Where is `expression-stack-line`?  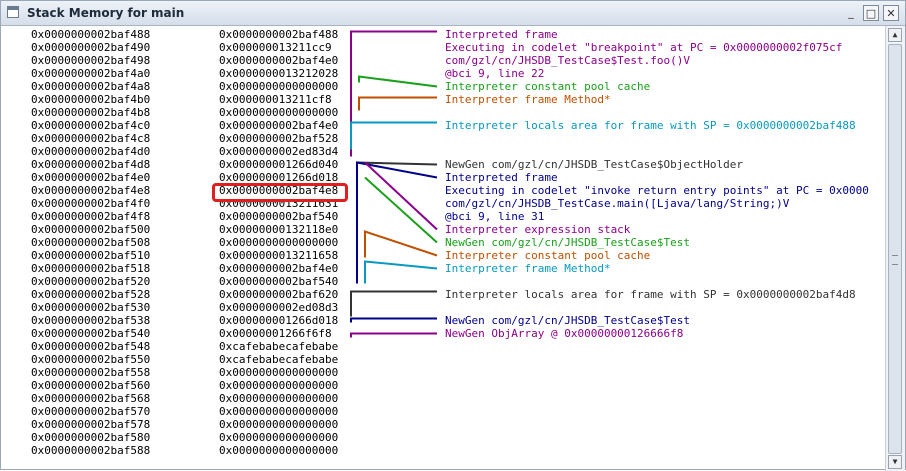 expression-stack-line is located at coordinates (401, 196).